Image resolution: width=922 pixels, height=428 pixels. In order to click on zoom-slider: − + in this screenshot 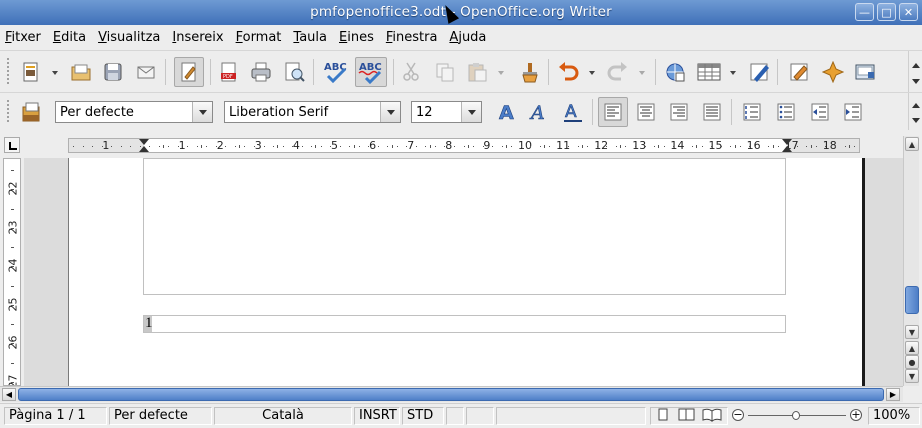, I will do `click(797, 416)`.